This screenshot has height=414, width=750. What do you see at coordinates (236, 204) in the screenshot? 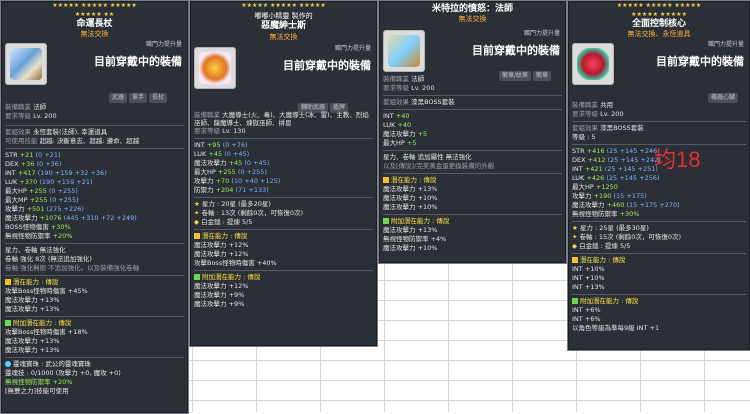
I see `star-force-line: 星力 : 20星 (最多20星)` at bounding box center [236, 204].